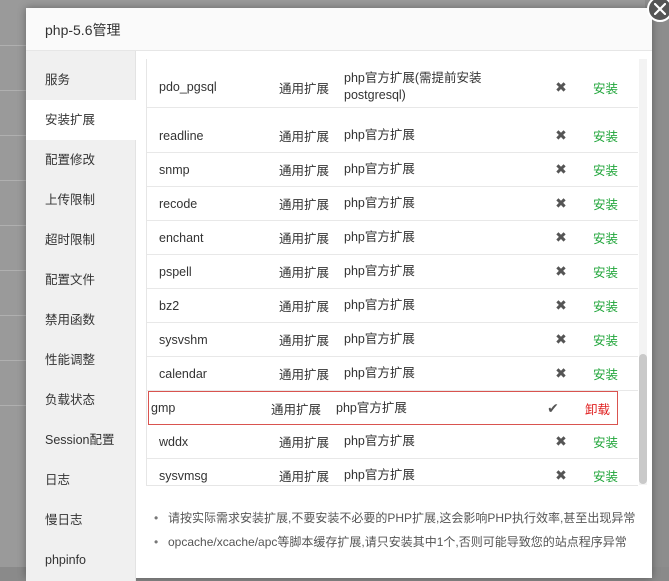 This screenshot has width=669, height=581. I want to click on table-row: enchant 通用扩展 php官方扩展 ✖ 安装, so click(392, 238).